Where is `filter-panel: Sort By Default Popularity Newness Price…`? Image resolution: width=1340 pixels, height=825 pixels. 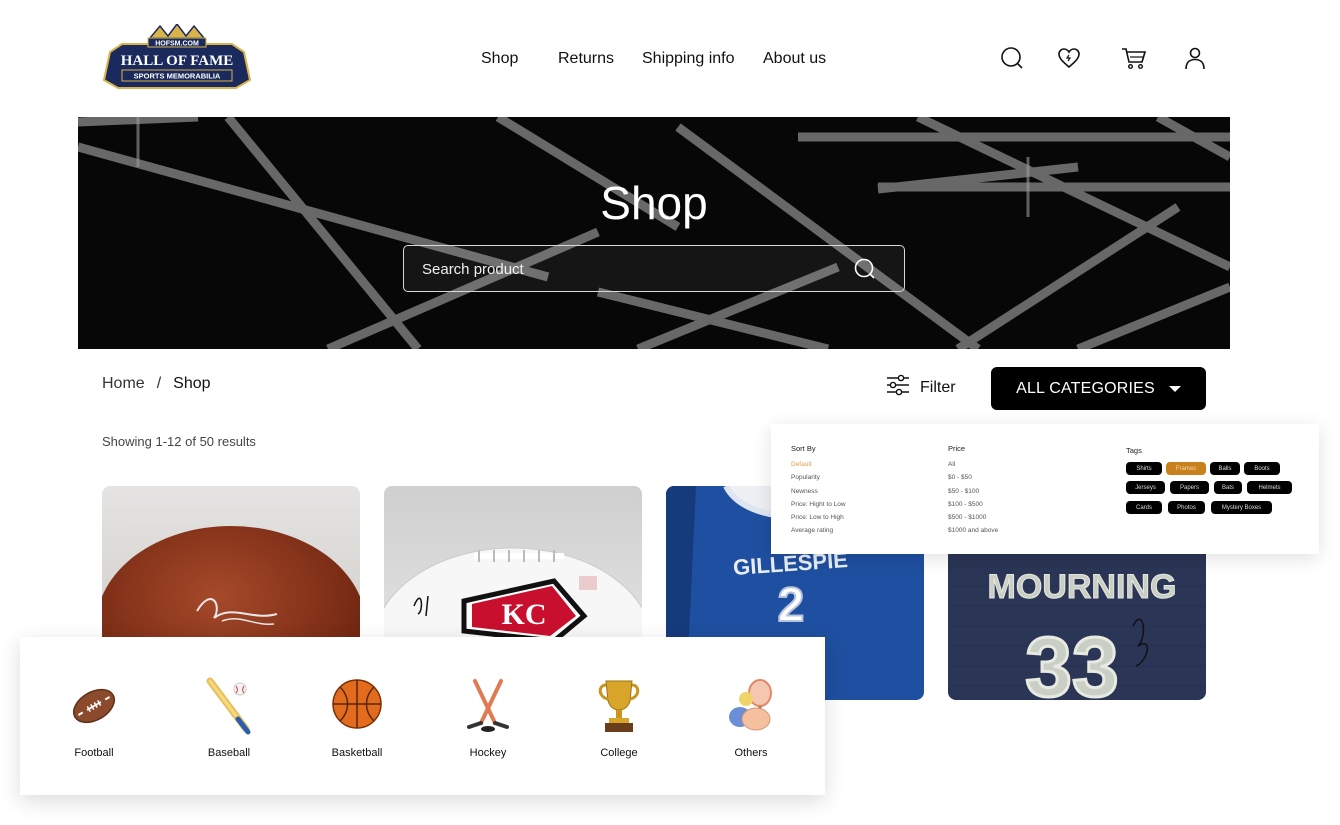 filter-panel: Sort By Default Popularity Newness Price… is located at coordinates (1045, 489).